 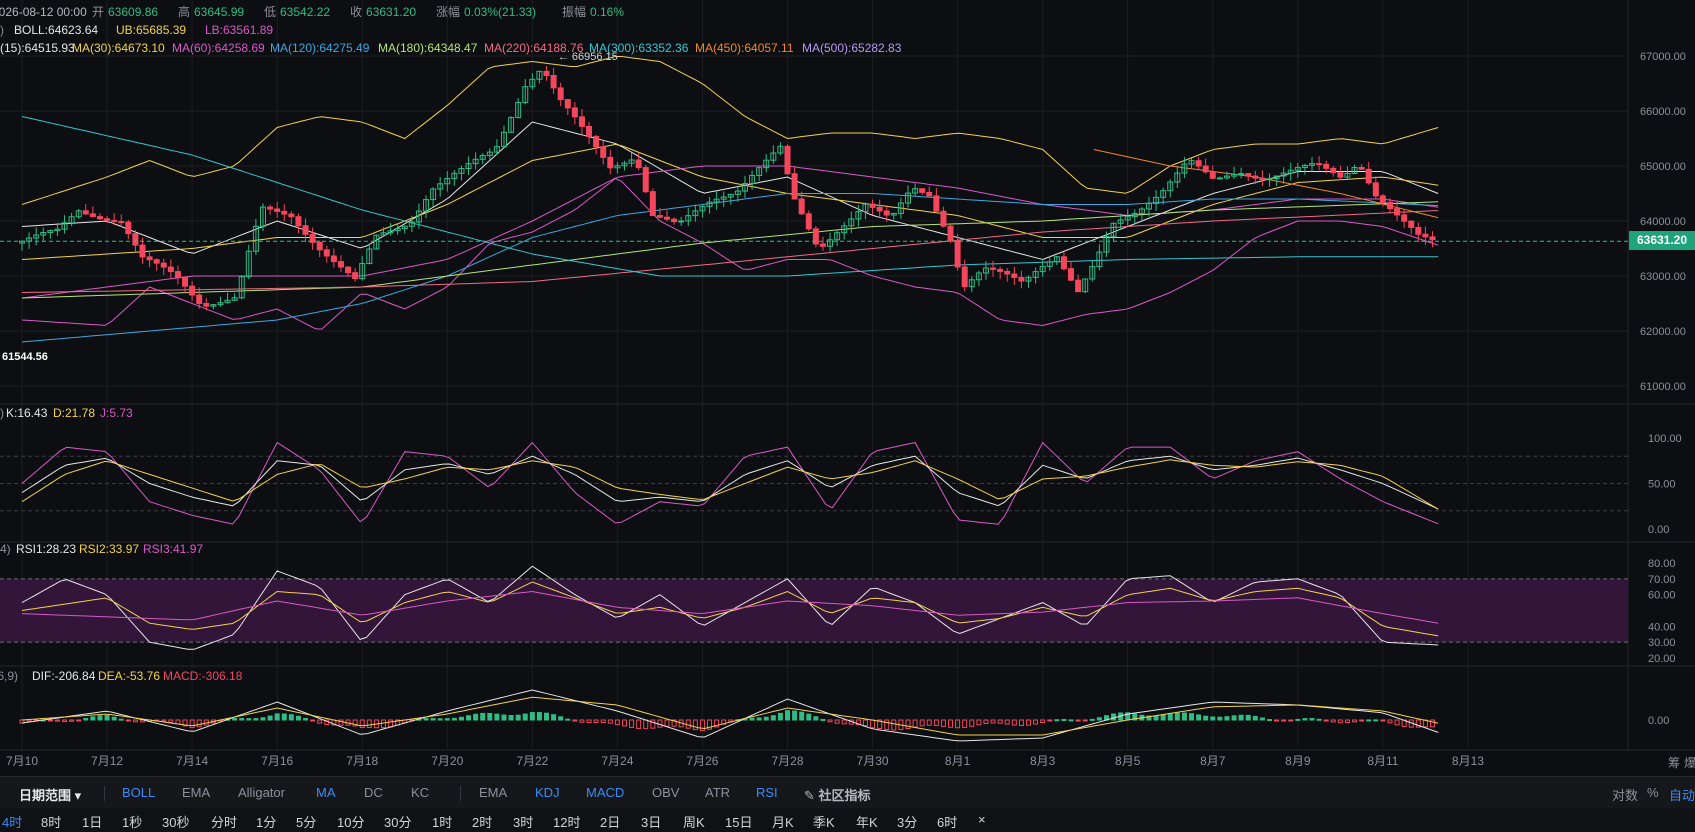 What do you see at coordinates (261, 792) in the screenshot?
I see `indicator-alligator: Alligator` at bounding box center [261, 792].